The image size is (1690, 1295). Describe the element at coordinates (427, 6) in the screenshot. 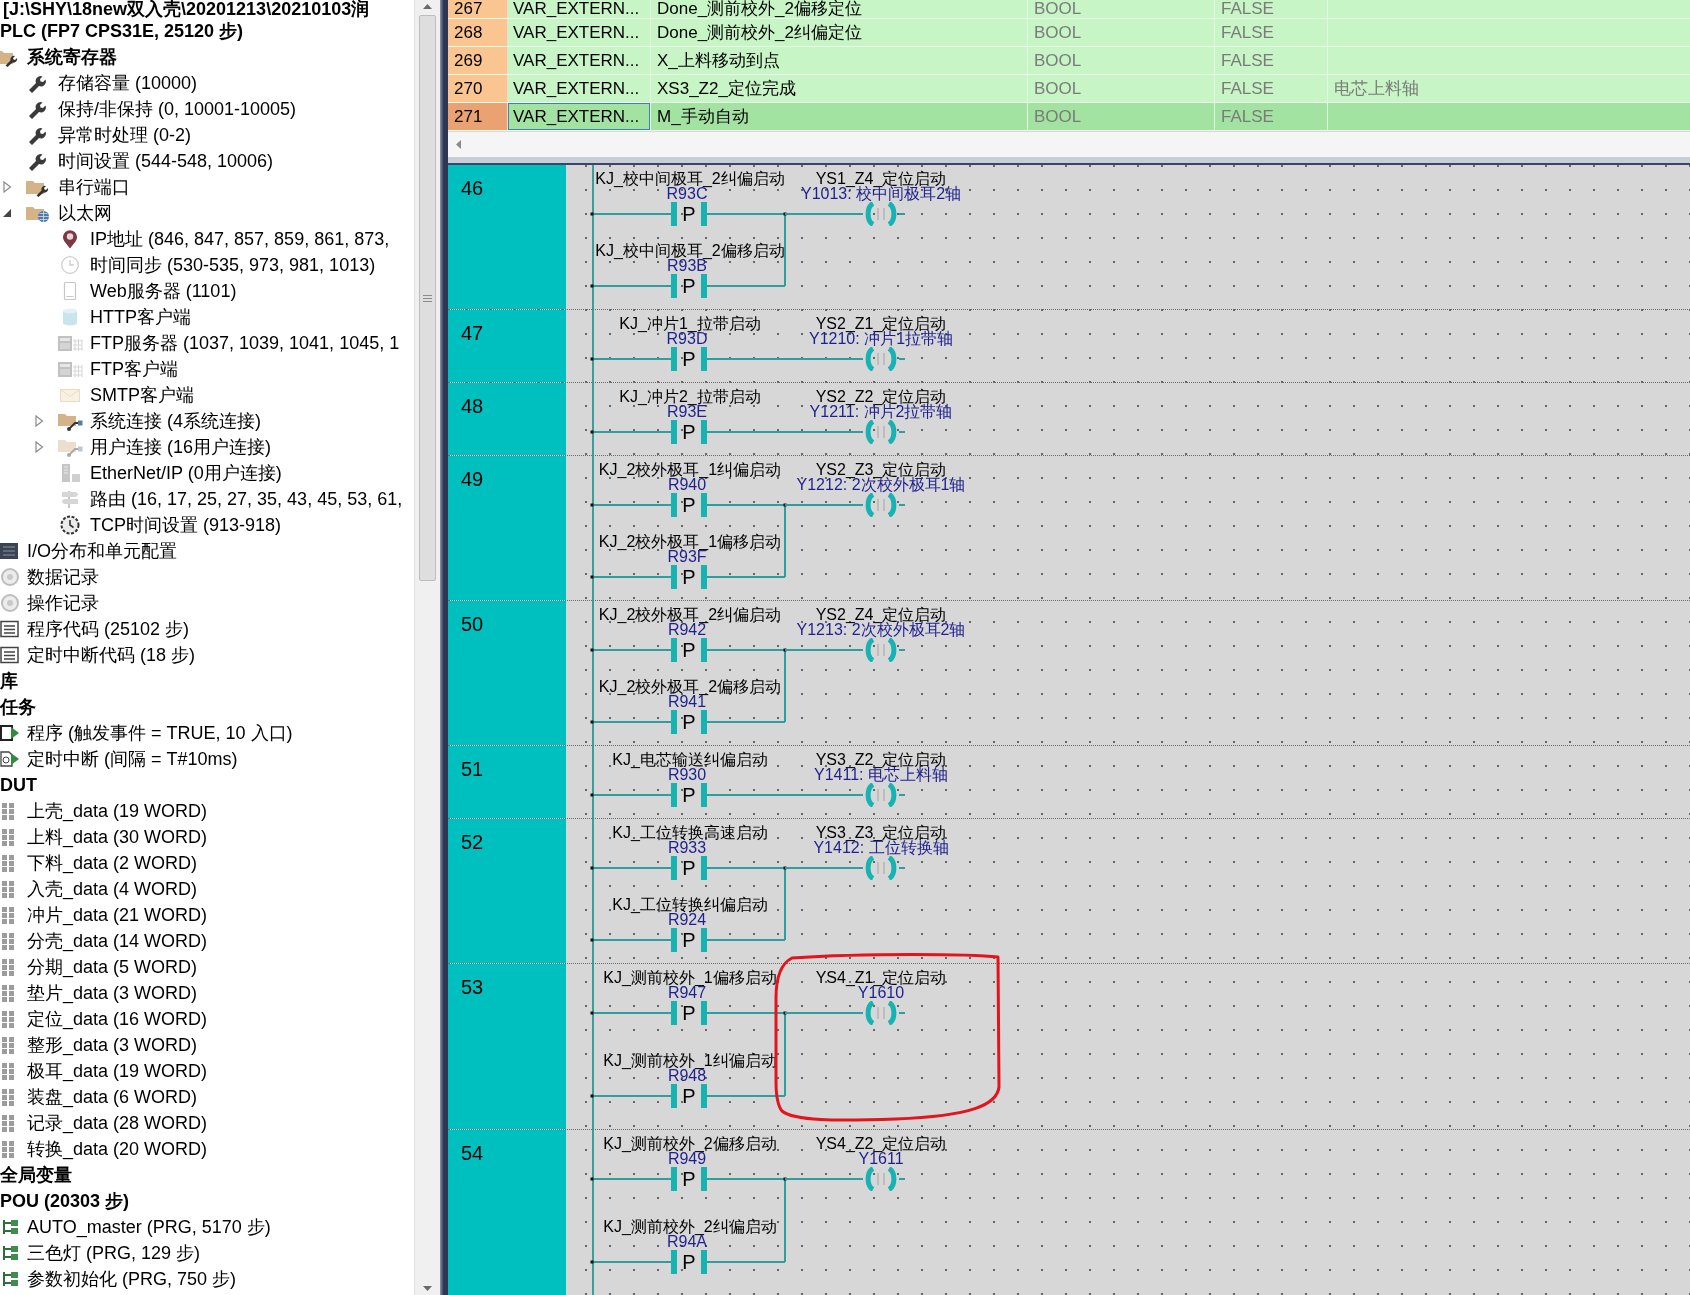

I see `arrow-up-icon` at that location.